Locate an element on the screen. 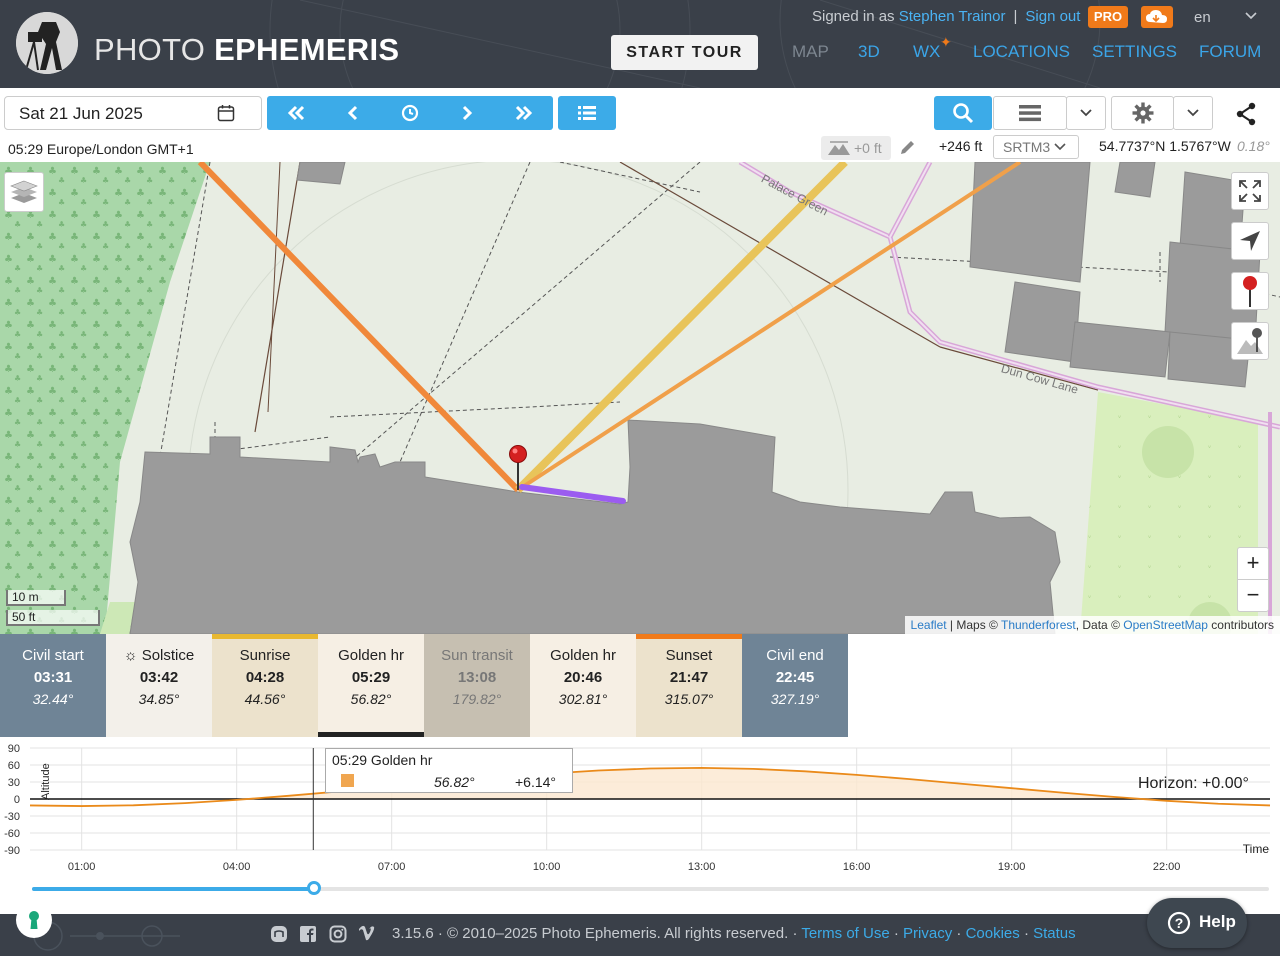 The image size is (1280, 956). leaflet-link: Leaflet is located at coordinates (929, 625).